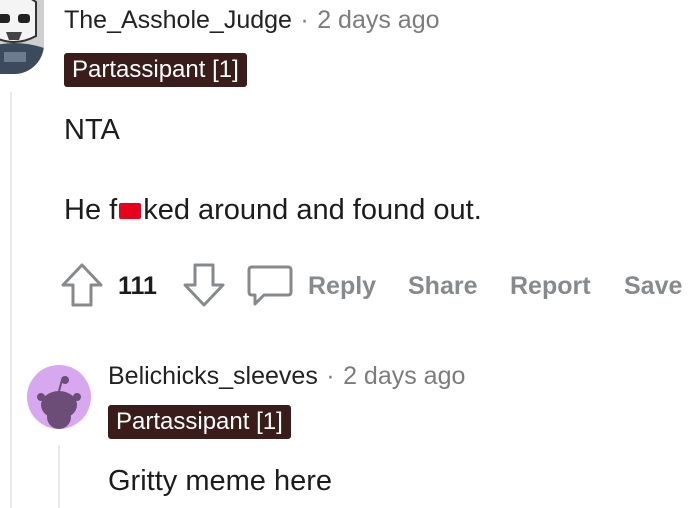 The image size is (700, 508). Describe the element at coordinates (312, 210) in the screenshot. I see `comment-body-text-after: ked around and found out.` at that location.